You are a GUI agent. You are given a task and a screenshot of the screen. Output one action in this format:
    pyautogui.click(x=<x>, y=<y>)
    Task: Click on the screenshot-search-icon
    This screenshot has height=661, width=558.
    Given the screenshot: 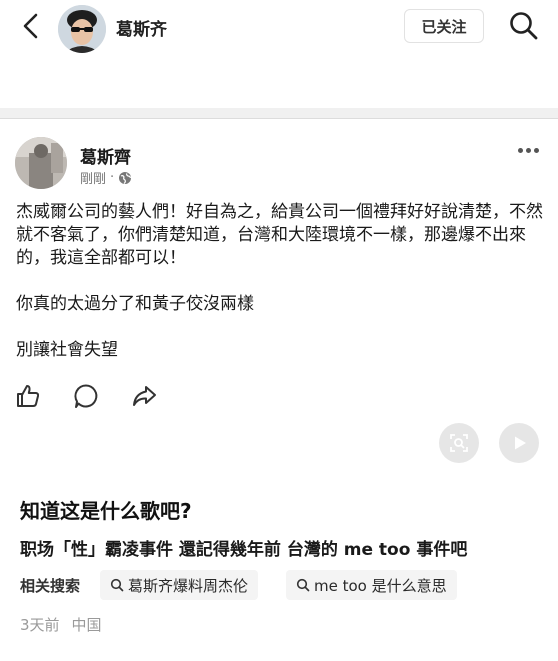 What is the action you would take?
    pyautogui.click(x=459, y=443)
    